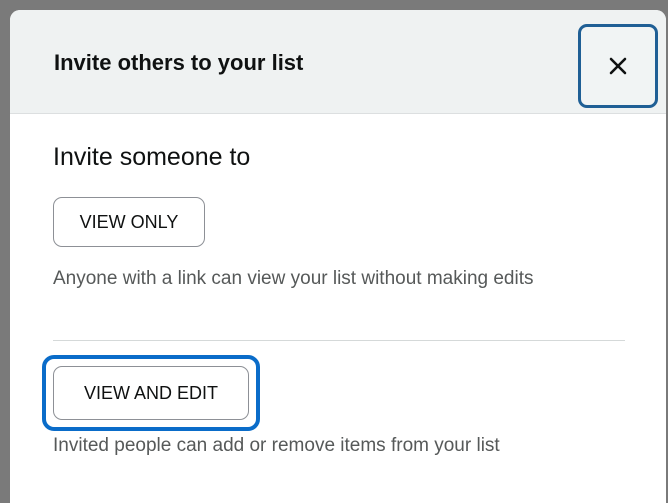  I want to click on dialog-title: Invite others to your list, so click(179, 62).